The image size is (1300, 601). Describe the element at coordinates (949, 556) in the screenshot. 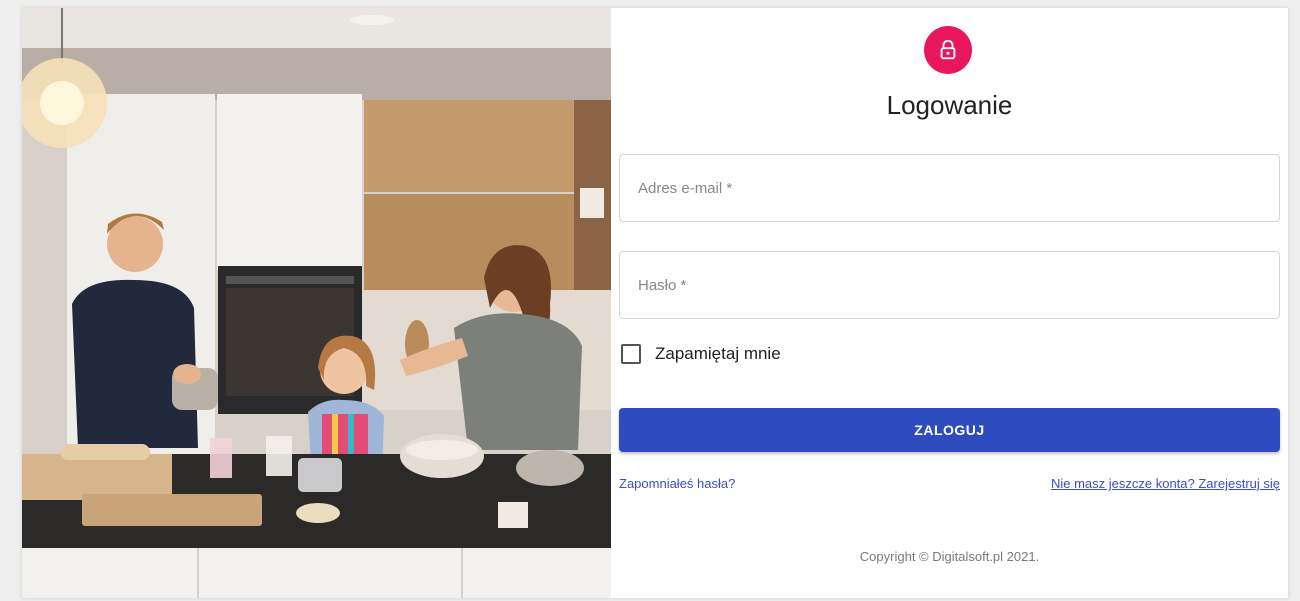

I see `copyright-text: Copyright © Digitalsoft.pl 2021.` at that location.